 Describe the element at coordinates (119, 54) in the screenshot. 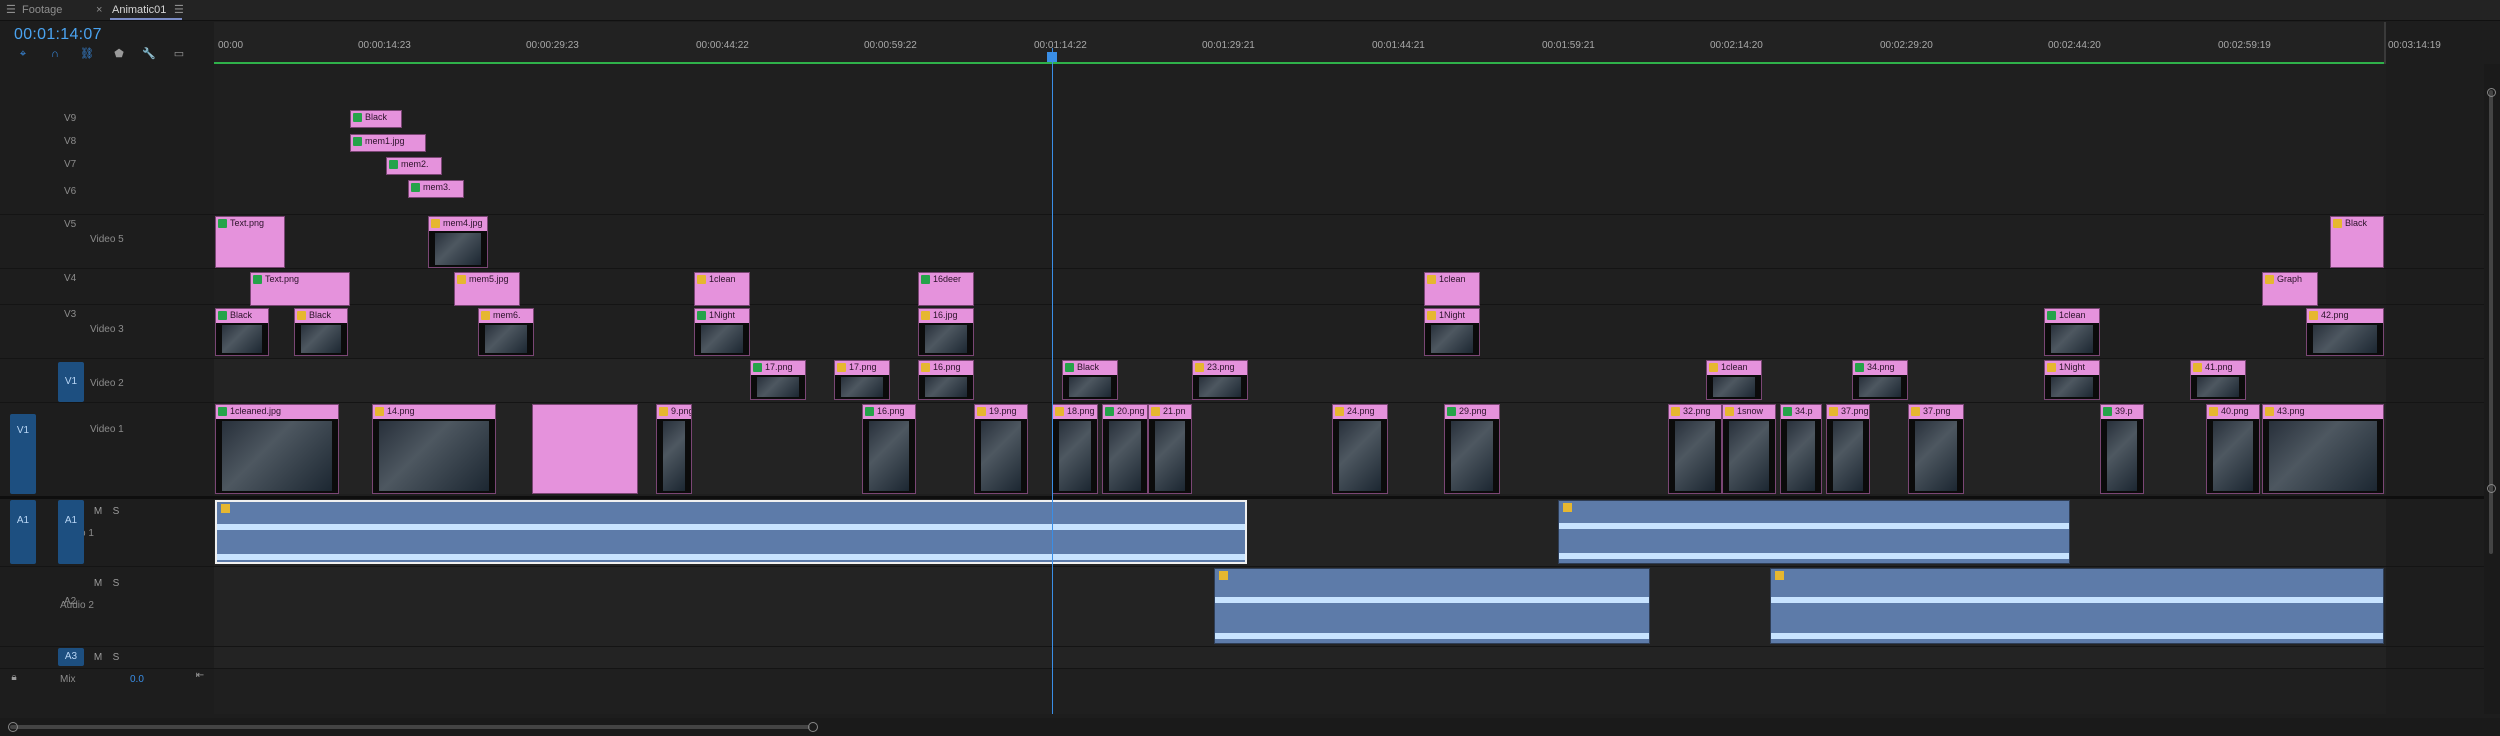

I see `add-marker-icon: ⬟` at that location.